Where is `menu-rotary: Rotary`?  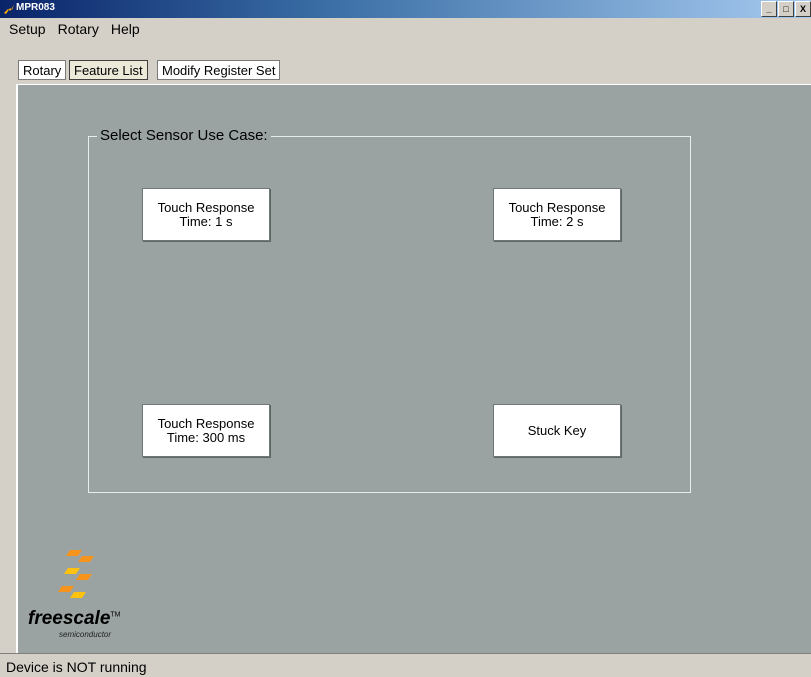 menu-rotary: Rotary is located at coordinates (78, 29).